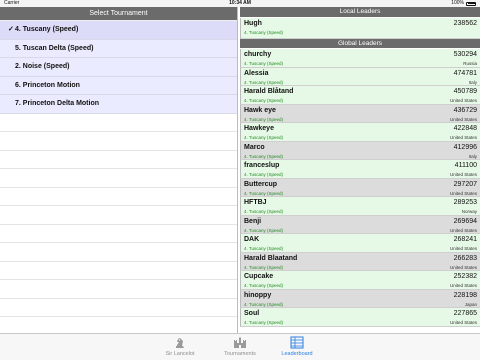 This screenshot has height=360, width=480. I want to click on tournament-label: 4. Tuscany (Speed), so click(47, 29).